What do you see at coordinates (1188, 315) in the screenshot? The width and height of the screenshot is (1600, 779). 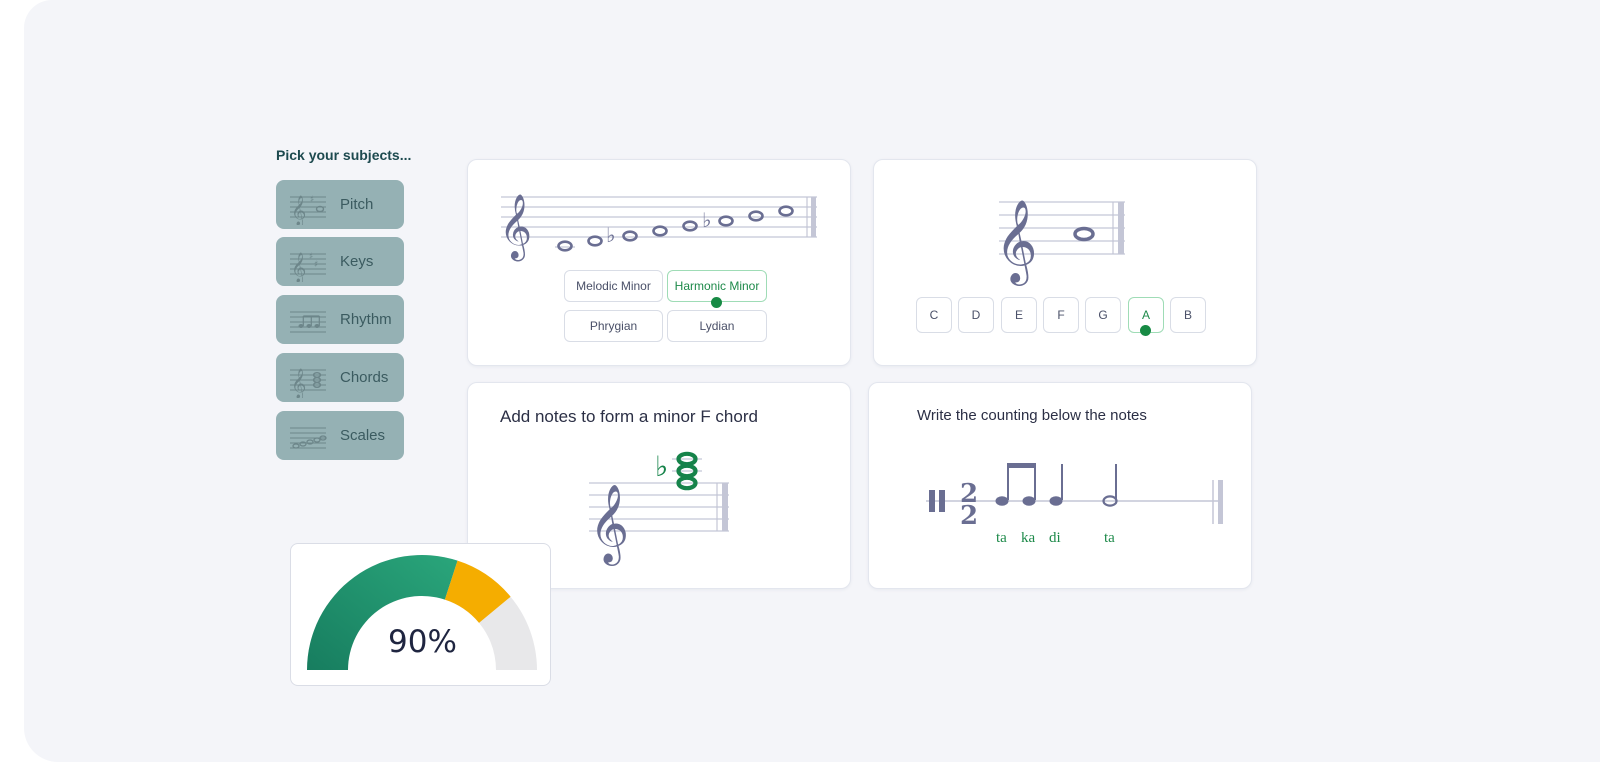 I see `note-option-b: B` at bounding box center [1188, 315].